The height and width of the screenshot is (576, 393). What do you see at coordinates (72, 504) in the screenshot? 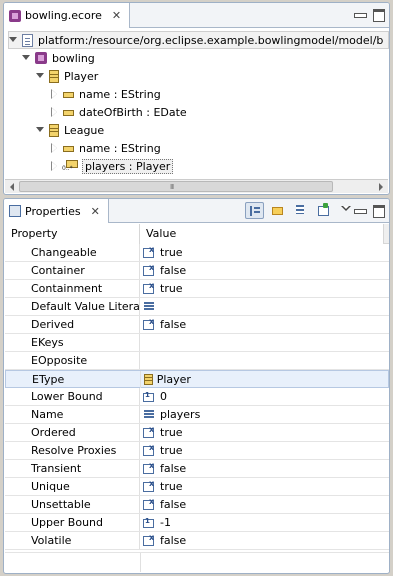
I see `property-name: Unsettable` at bounding box center [72, 504].